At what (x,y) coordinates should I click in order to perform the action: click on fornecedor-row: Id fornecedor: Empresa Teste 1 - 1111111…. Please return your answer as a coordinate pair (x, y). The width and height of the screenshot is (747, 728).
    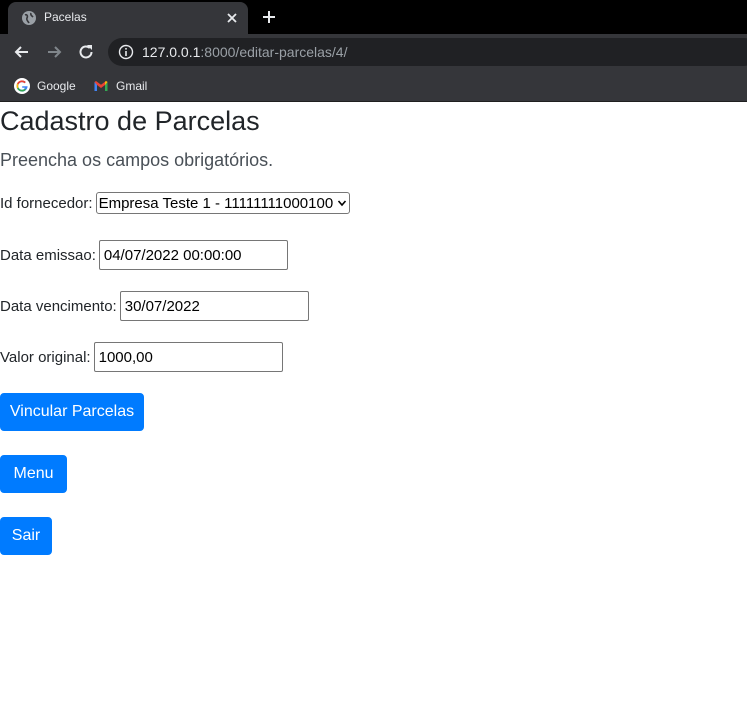
    Looking at the image, I should click on (175, 203).